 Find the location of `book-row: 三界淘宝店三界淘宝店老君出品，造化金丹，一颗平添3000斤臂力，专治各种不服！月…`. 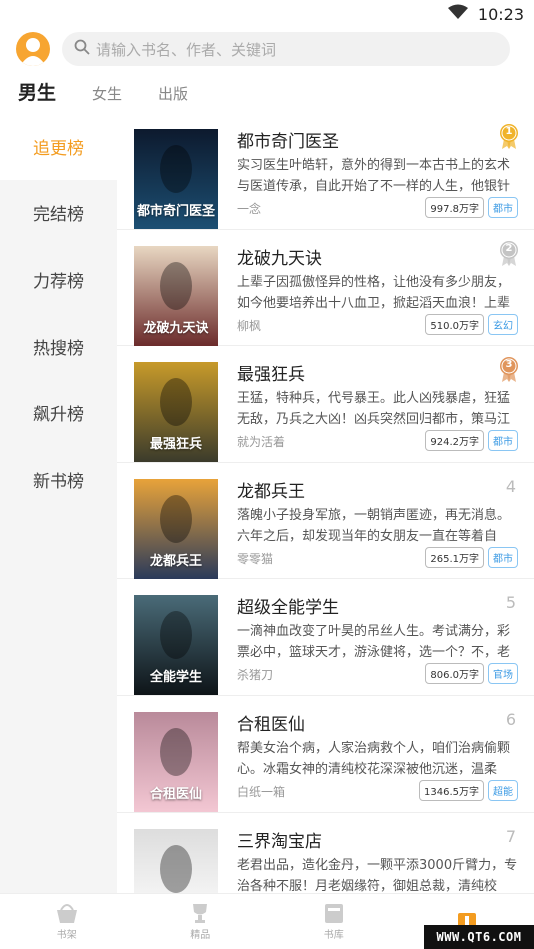

book-row: 三界淘宝店三界淘宝店老君出品，造化金丹，一颗平添3000斤臂力，专治各种不服！月… is located at coordinates (325, 853).